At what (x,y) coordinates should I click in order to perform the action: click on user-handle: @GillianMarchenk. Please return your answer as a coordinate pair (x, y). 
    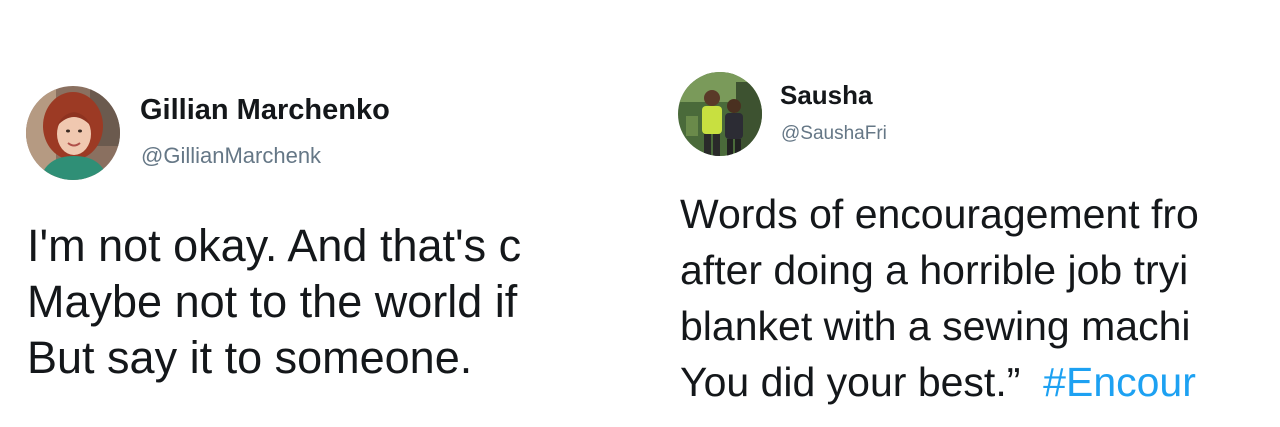
    Looking at the image, I should click on (231, 156).